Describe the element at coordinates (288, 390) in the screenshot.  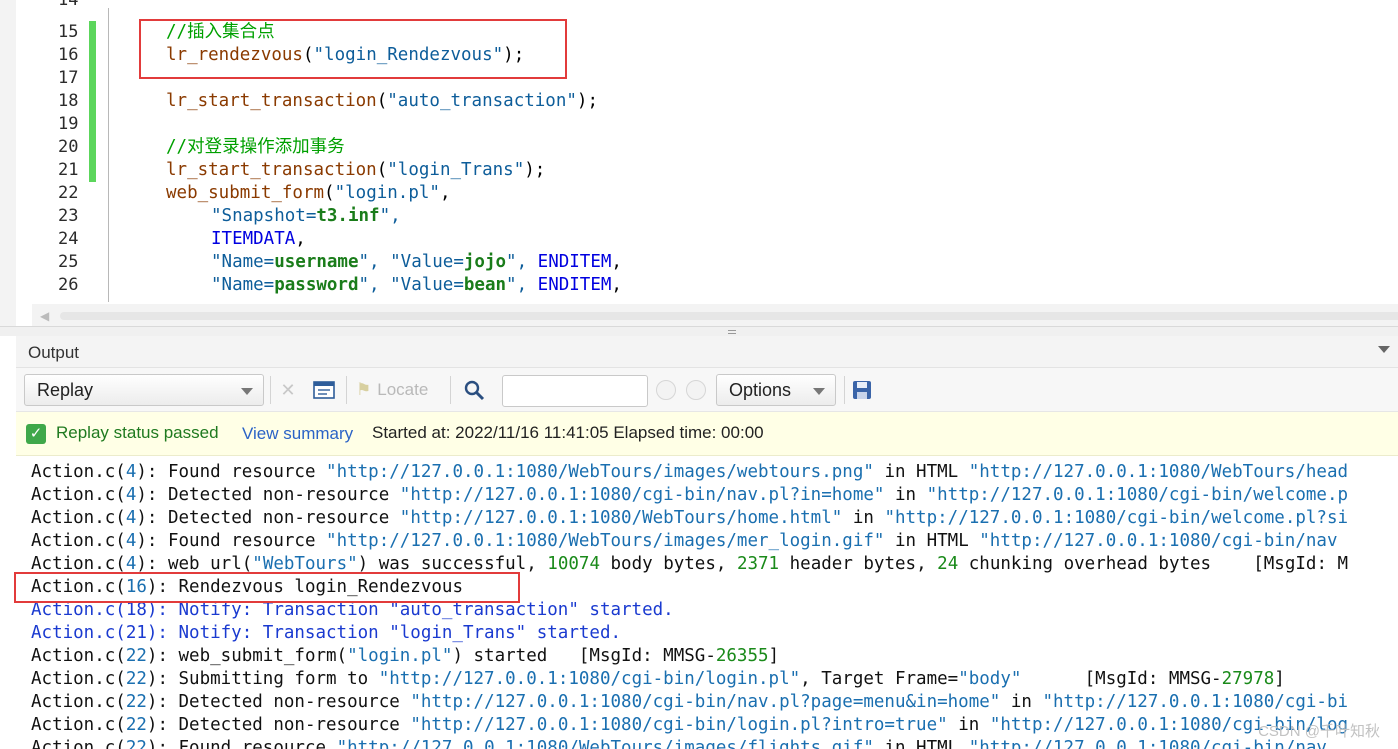
I see `clear-icon: ✕` at that location.